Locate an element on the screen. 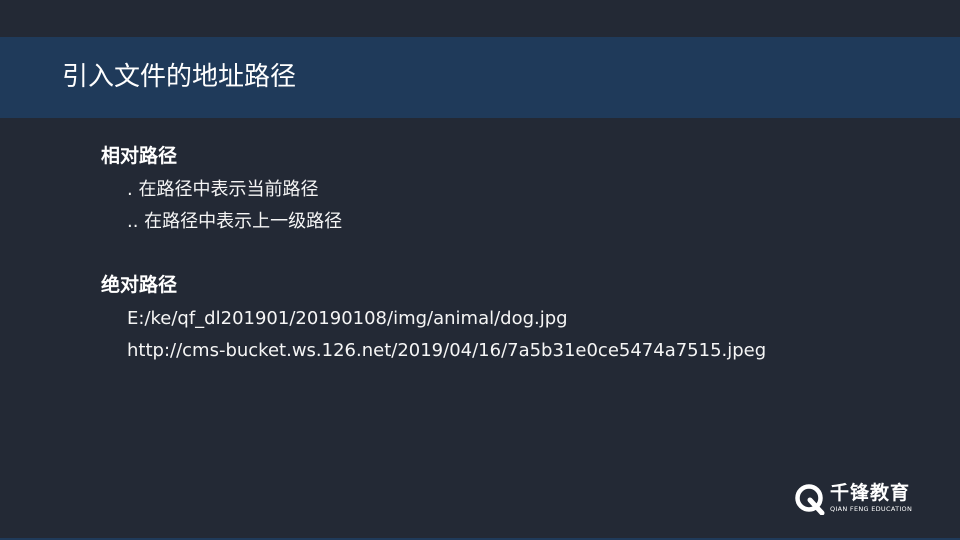 The width and height of the screenshot is (960, 540). qianfeng-q-logo-icon is located at coordinates (810, 499).